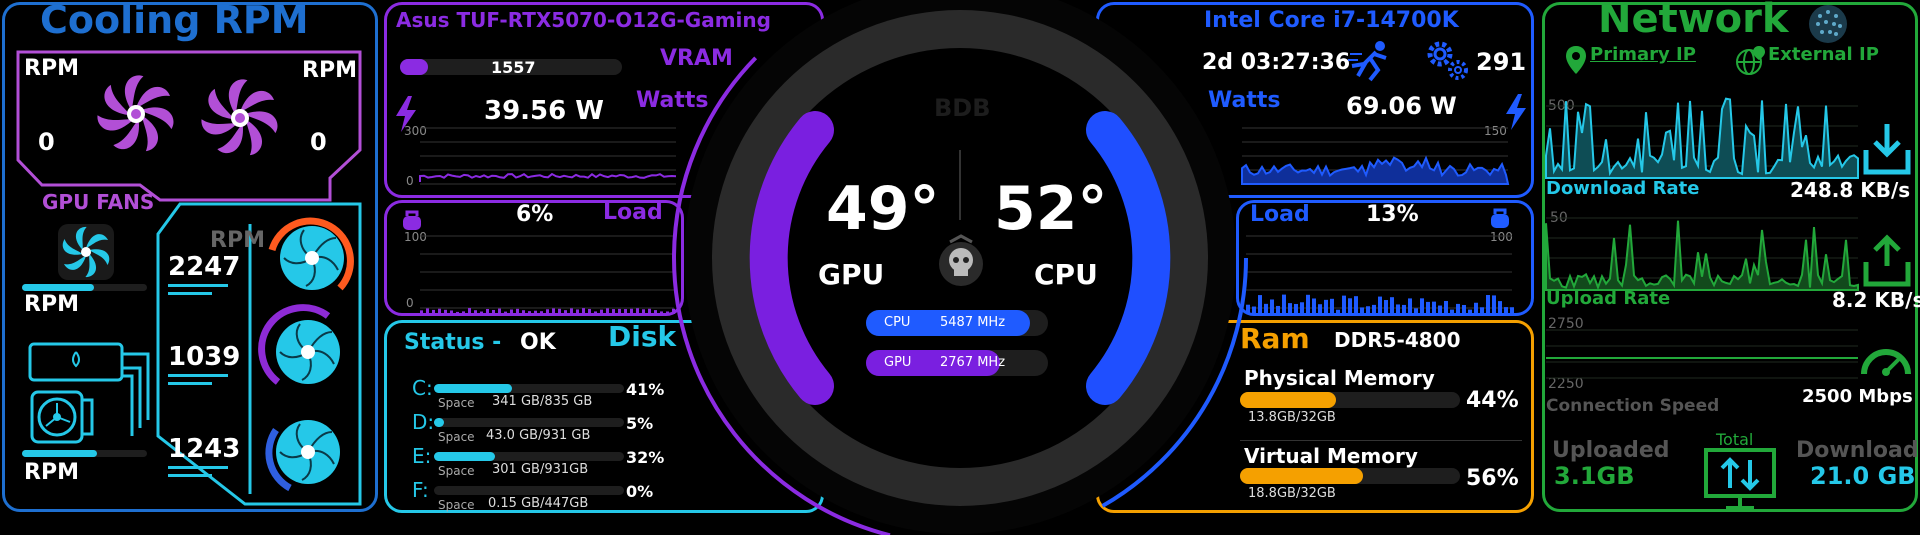  Describe the element at coordinates (204, 449) in the screenshot. I see `case-fan3-rpm: 1243` at that location.